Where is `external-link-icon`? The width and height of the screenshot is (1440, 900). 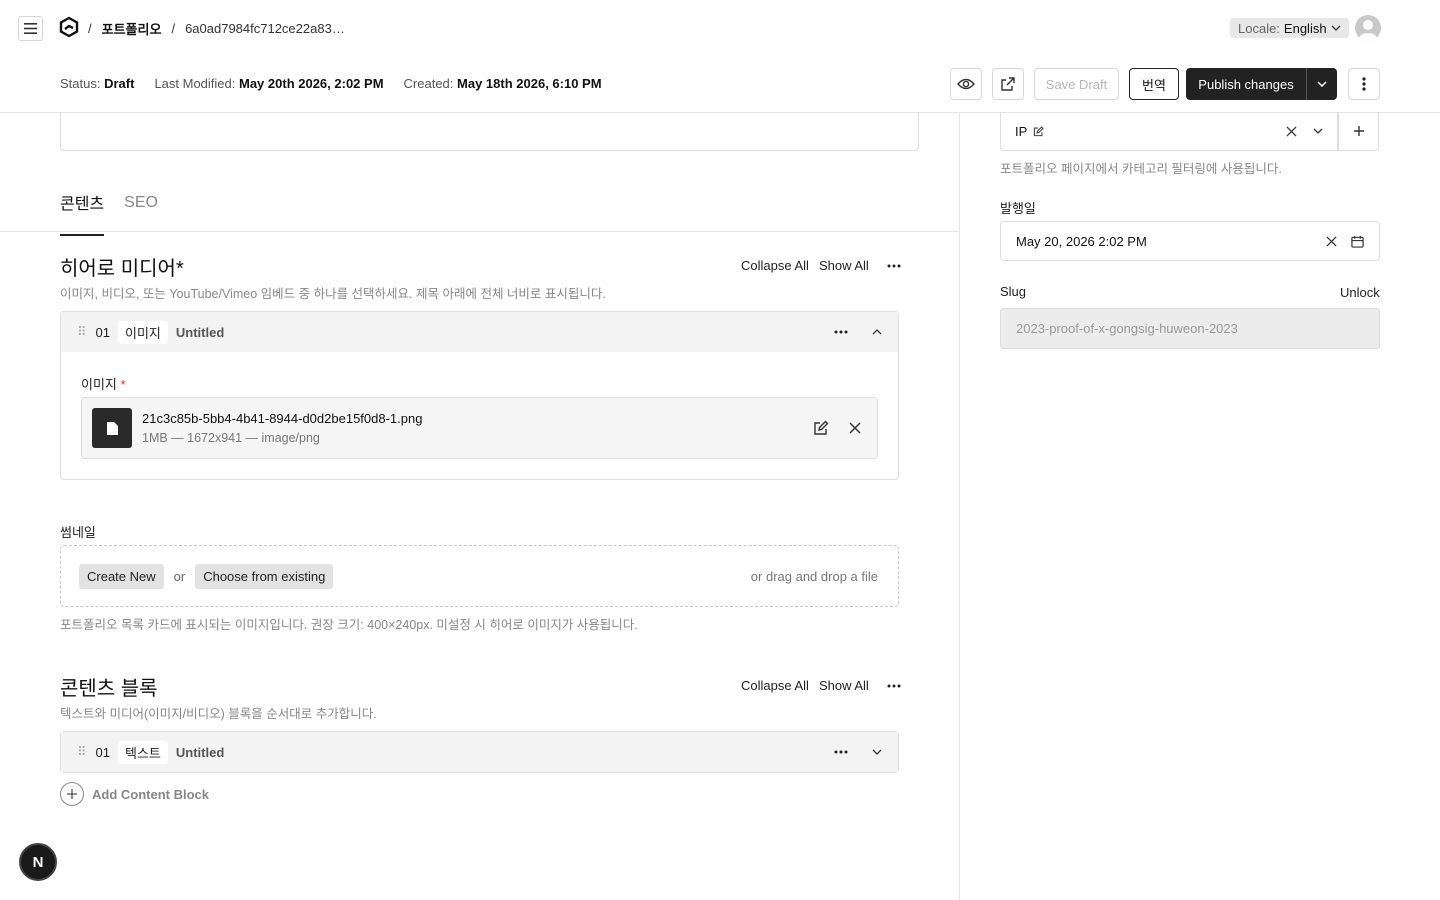
external-link-icon is located at coordinates (1008, 84).